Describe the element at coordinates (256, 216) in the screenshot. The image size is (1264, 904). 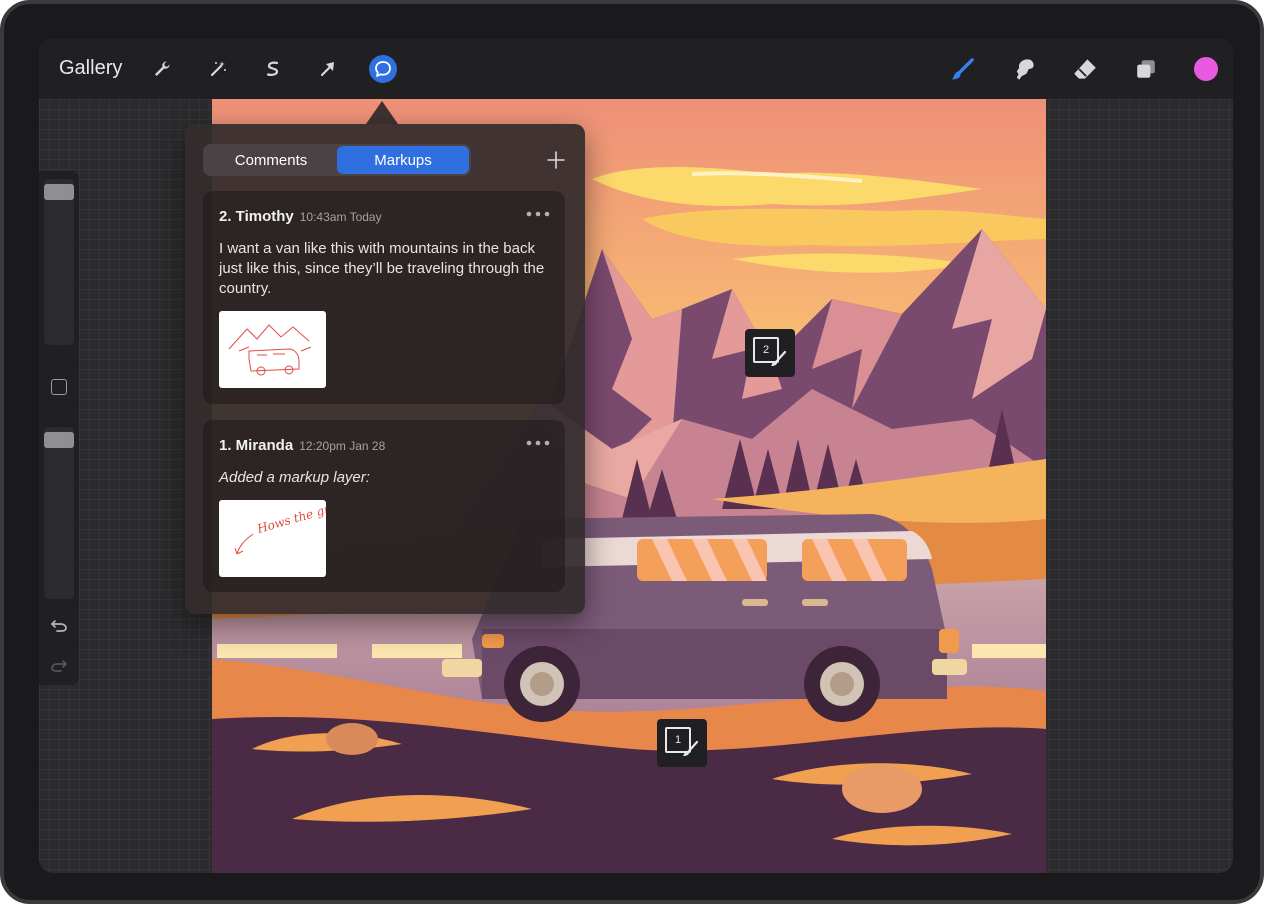
I see `comment-author-name: 2. Timothy` at that location.